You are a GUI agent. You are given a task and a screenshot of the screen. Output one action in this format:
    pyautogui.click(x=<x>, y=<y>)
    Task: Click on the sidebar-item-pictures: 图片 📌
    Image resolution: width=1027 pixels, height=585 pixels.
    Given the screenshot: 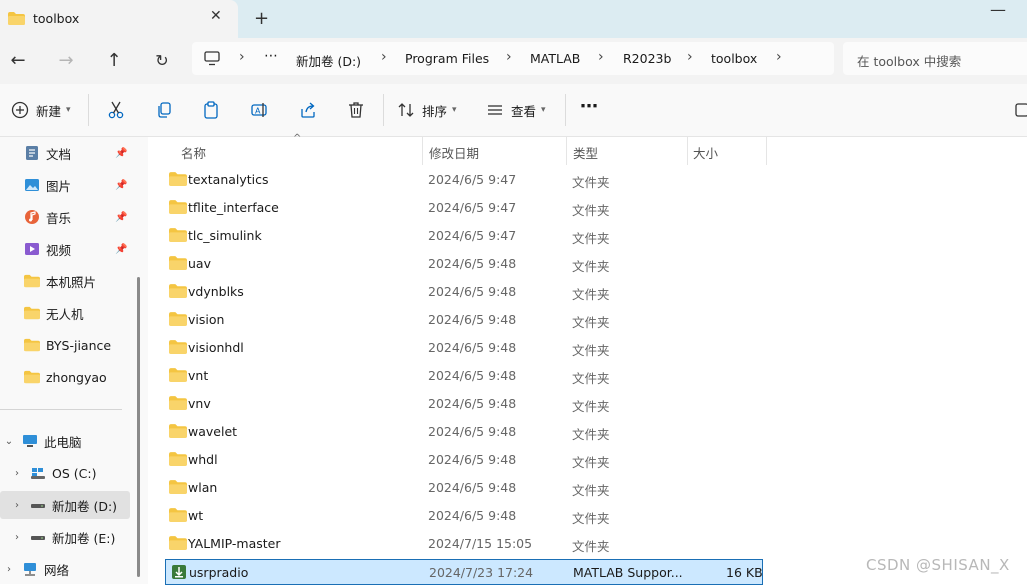 What is the action you would take?
    pyautogui.click(x=65, y=185)
    